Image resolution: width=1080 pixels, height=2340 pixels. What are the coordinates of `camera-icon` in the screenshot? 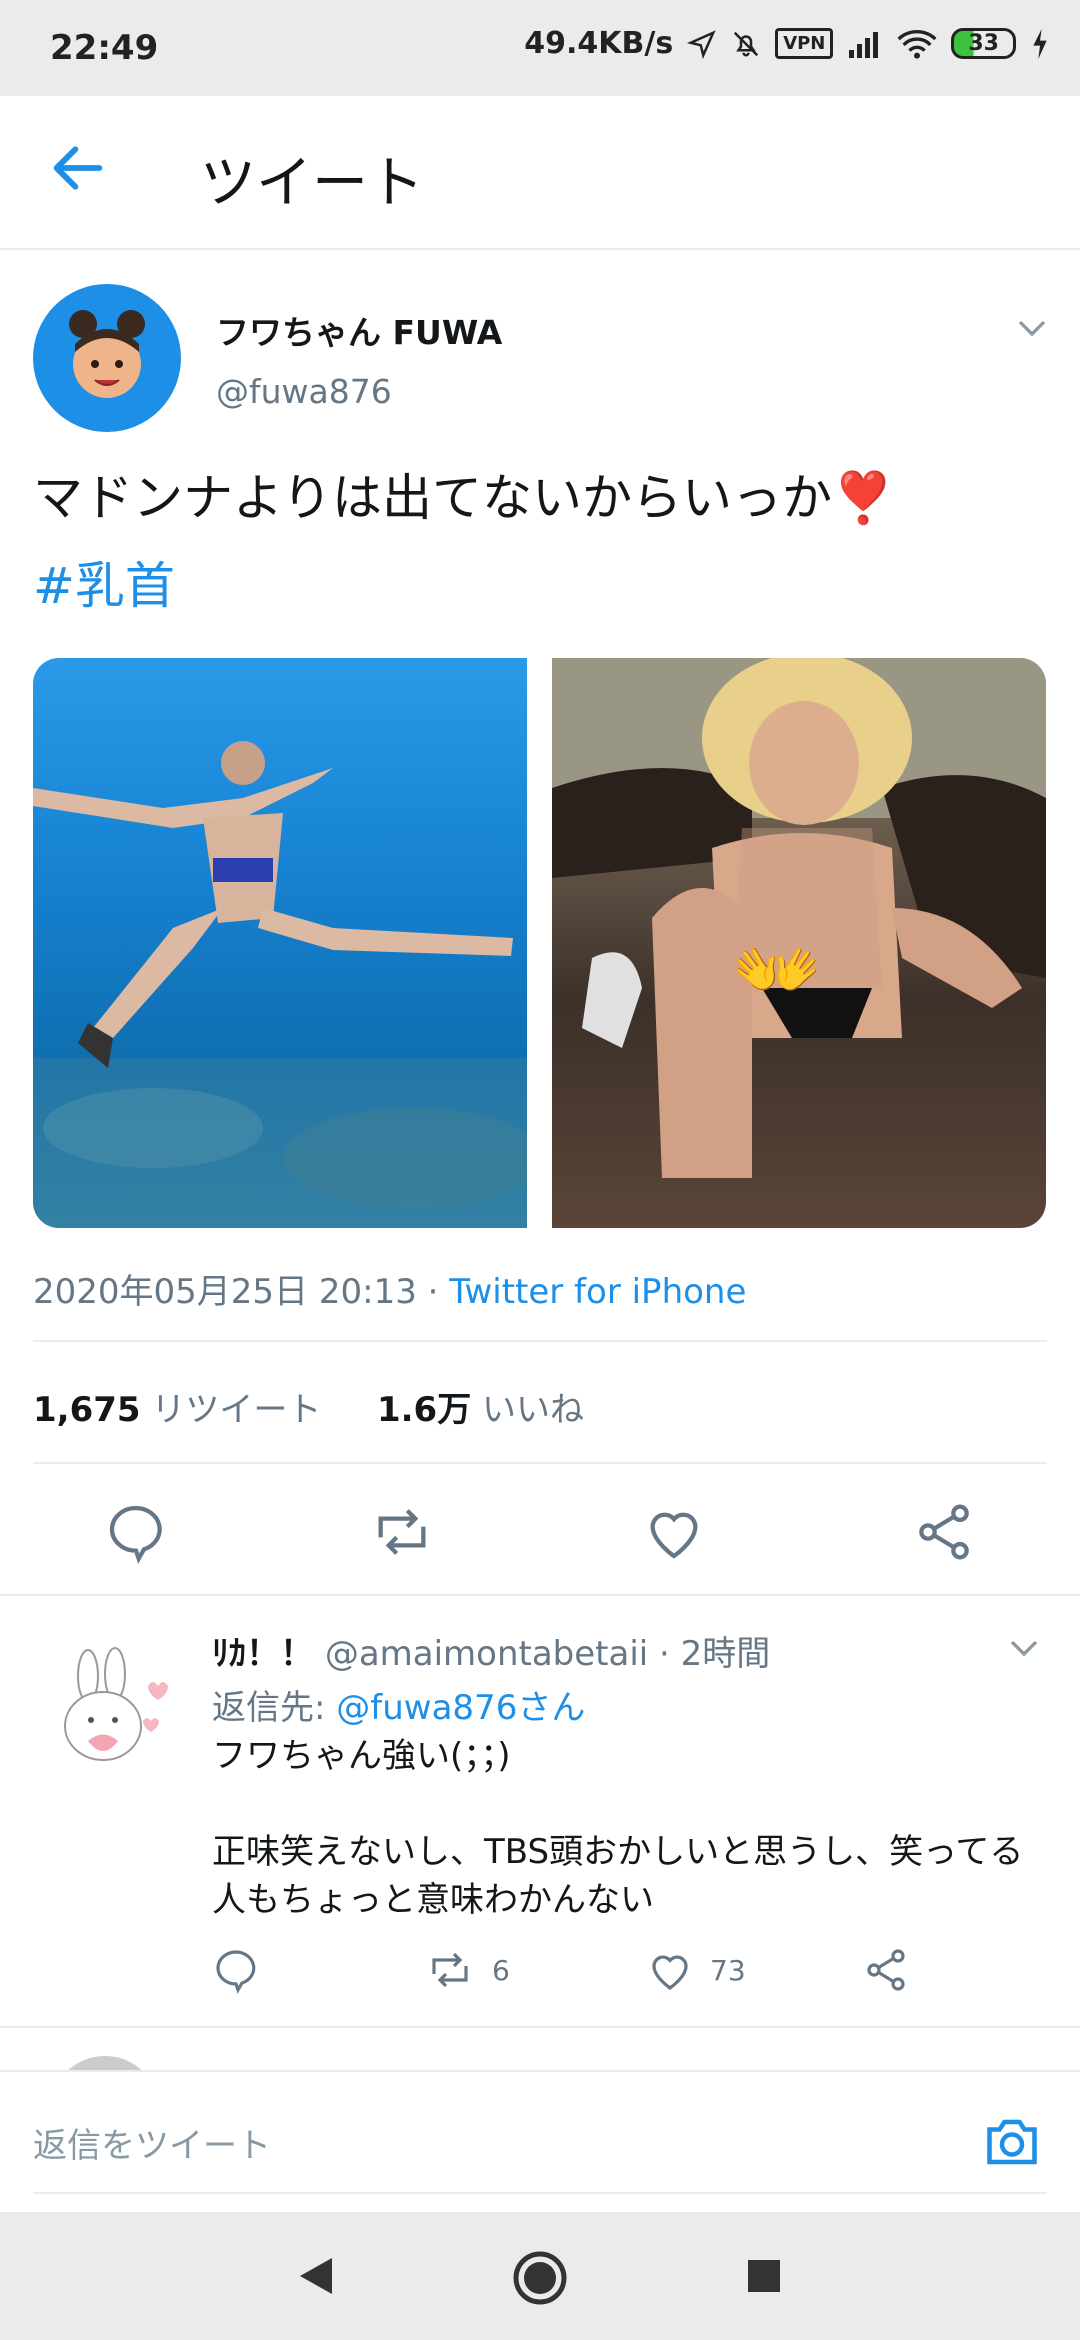 It's located at (1012, 2142).